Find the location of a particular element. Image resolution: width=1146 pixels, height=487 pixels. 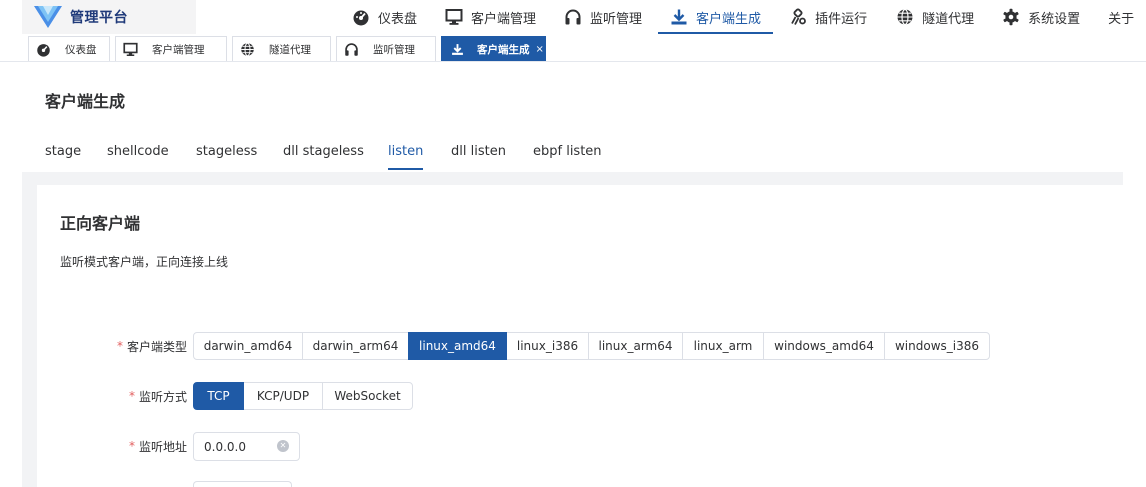

listen-addr-label-text: 监听地址 is located at coordinates (162, 446).